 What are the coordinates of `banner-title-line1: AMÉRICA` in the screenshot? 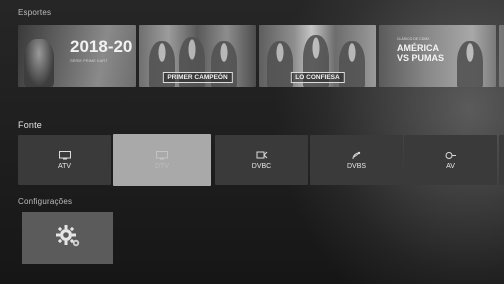 It's located at (418, 48).